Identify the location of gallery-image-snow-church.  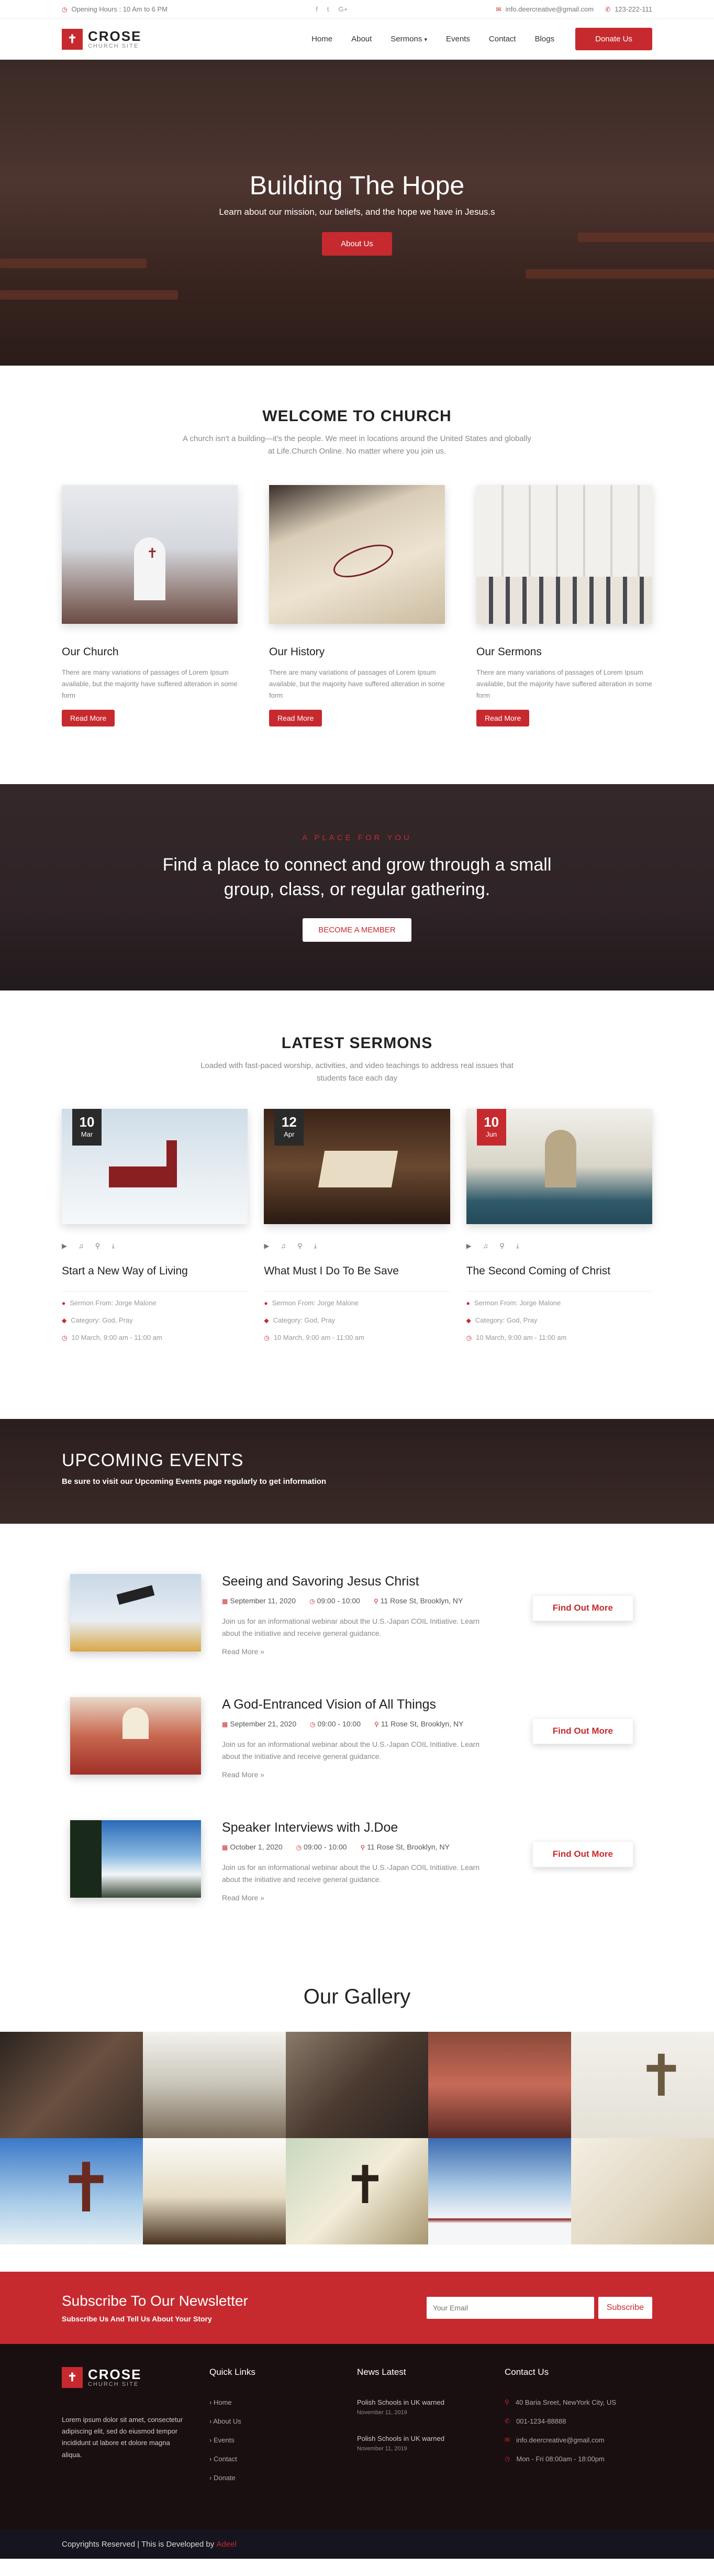
(500, 2191).